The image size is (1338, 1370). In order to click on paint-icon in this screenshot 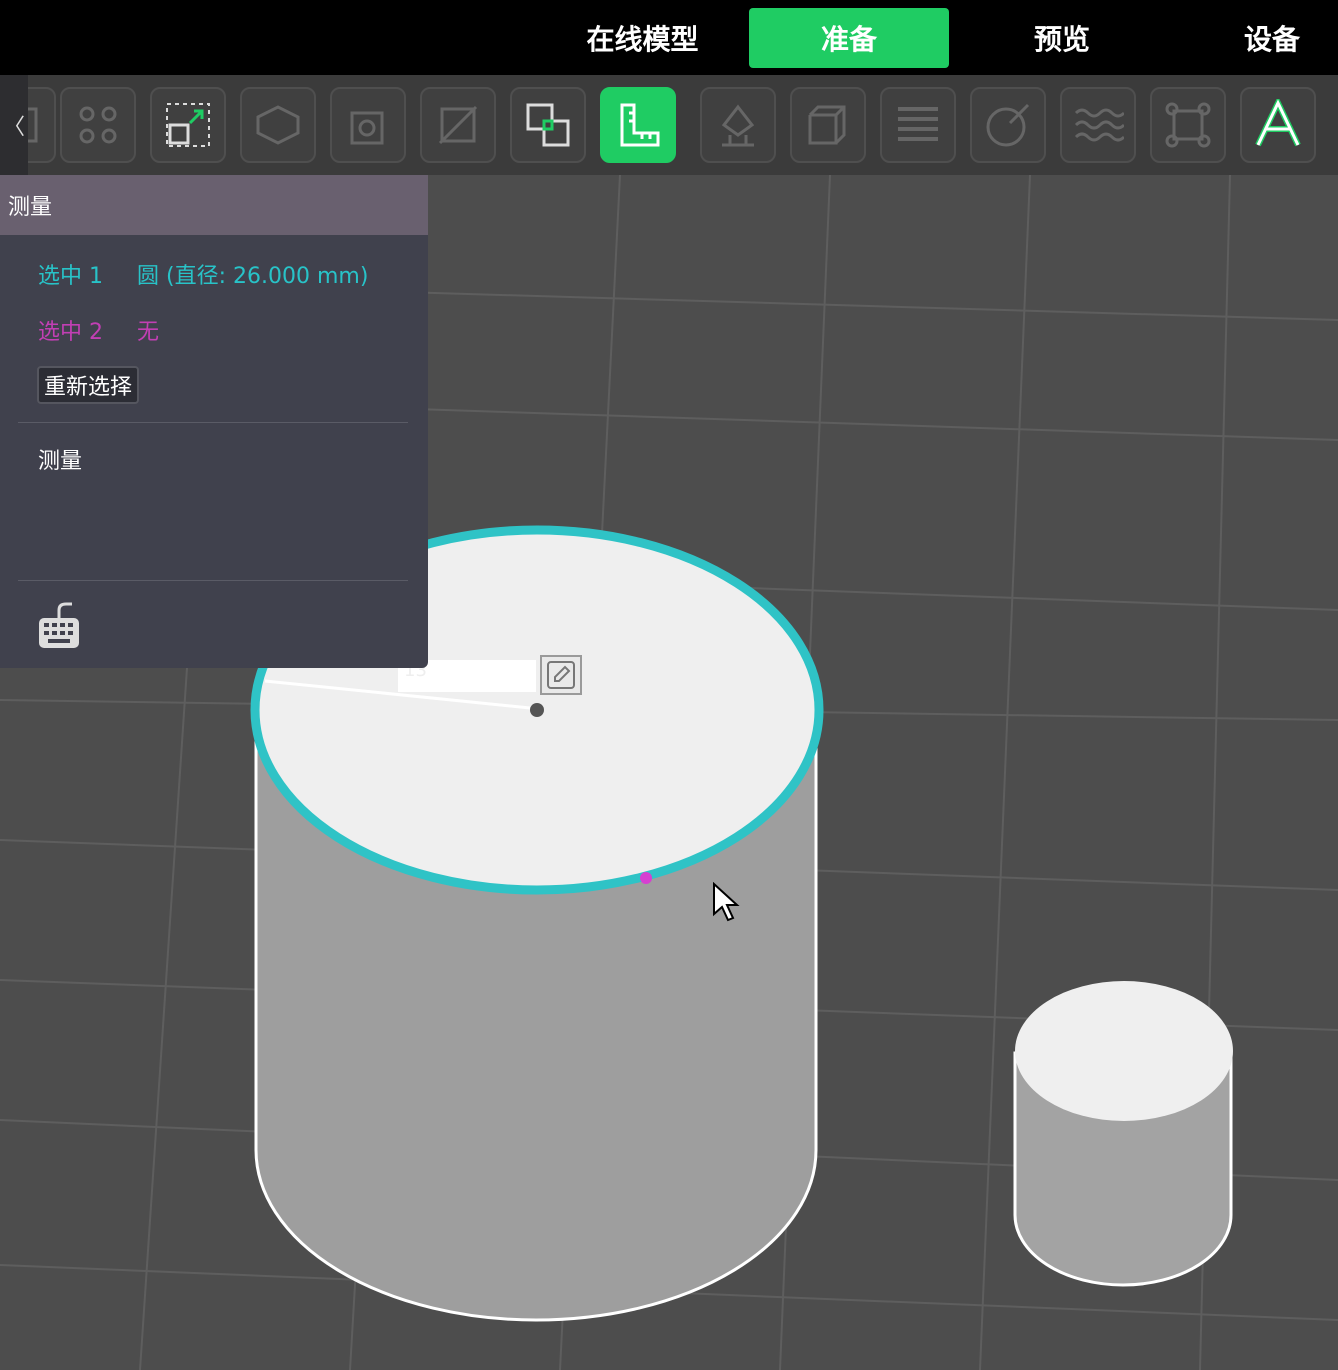, I will do `click(1008, 125)`.